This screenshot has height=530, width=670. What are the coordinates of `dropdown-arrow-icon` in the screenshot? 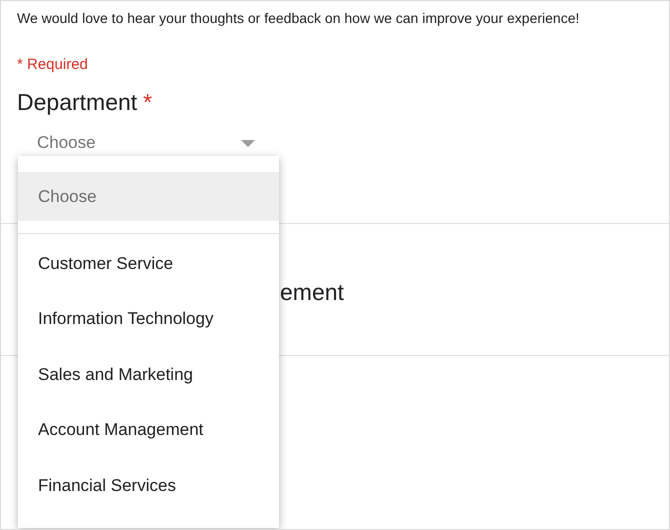 It's located at (248, 143).